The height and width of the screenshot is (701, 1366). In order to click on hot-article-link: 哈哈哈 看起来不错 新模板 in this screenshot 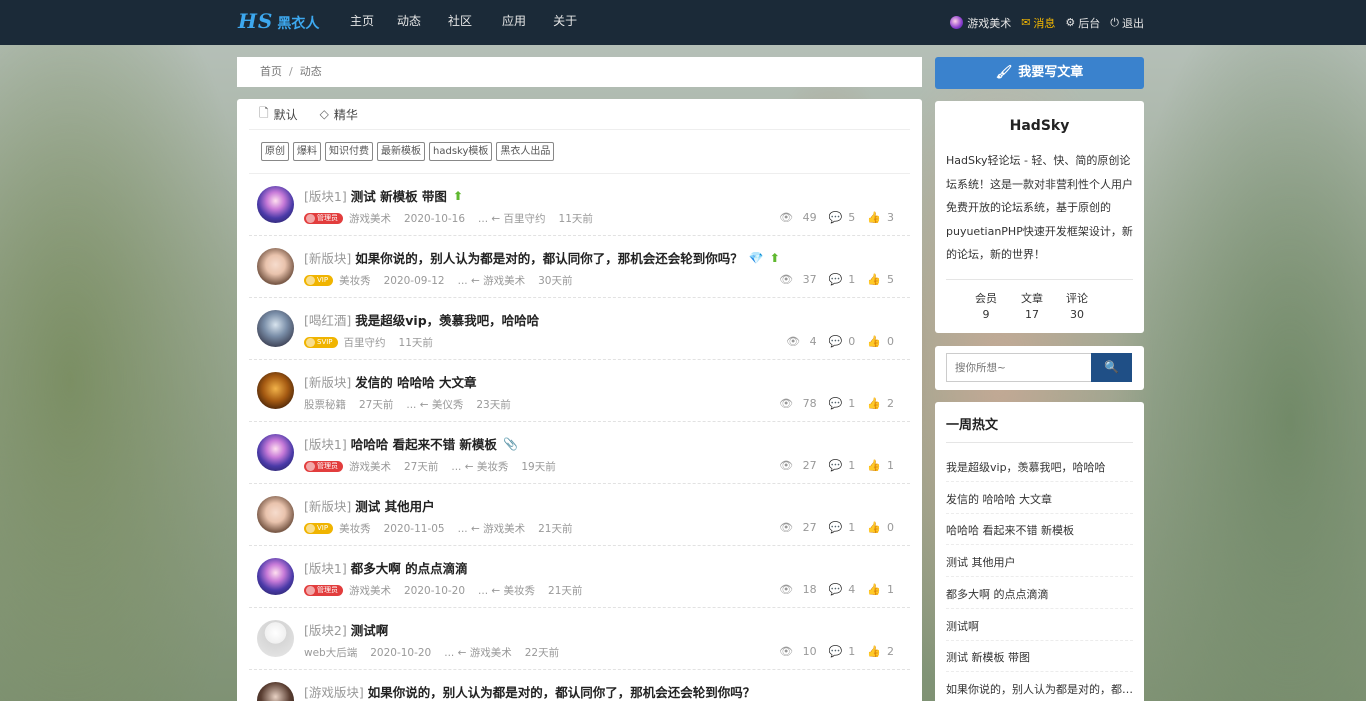, I will do `click(1039, 530)`.